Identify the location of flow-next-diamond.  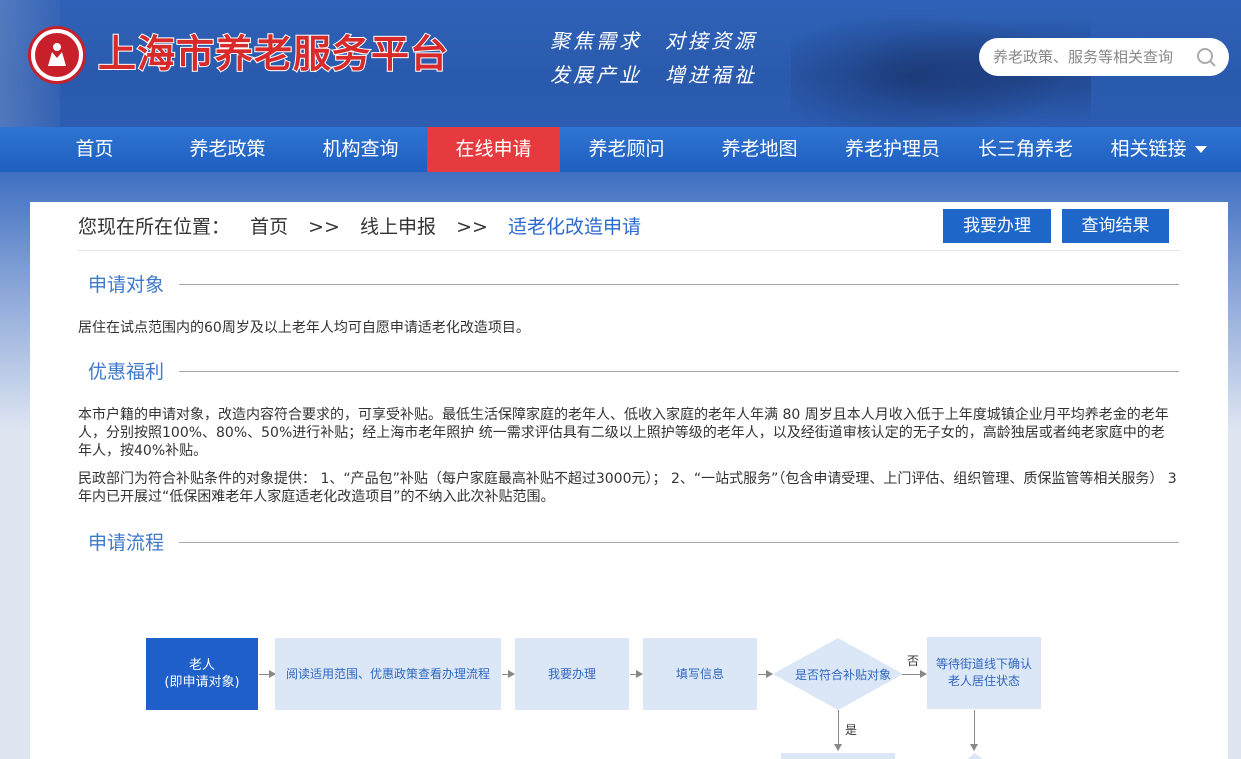
(975, 756).